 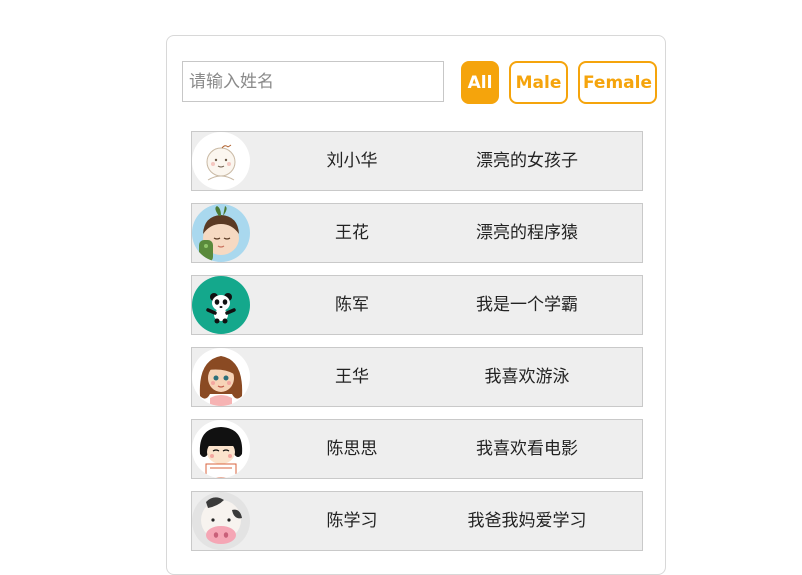 I want to click on user-description: 我是一个学霸, so click(x=527, y=305).